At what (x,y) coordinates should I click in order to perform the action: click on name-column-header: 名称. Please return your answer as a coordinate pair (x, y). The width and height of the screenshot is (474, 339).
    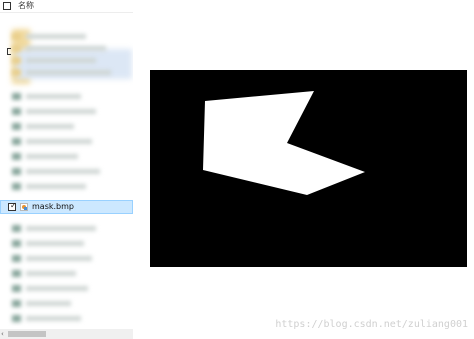
    Looking at the image, I should click on (26, 6).